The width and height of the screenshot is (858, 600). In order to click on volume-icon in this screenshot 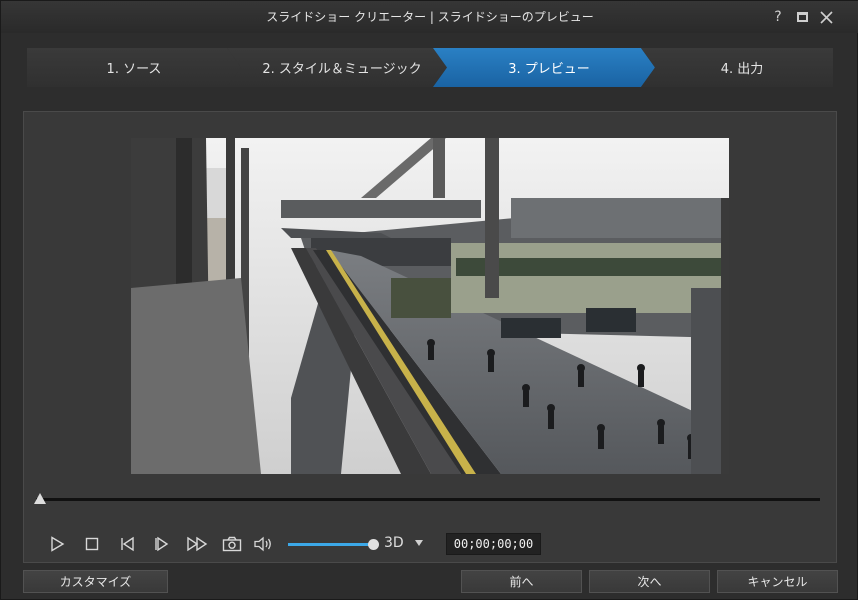, I will do `click(263, 544)`.